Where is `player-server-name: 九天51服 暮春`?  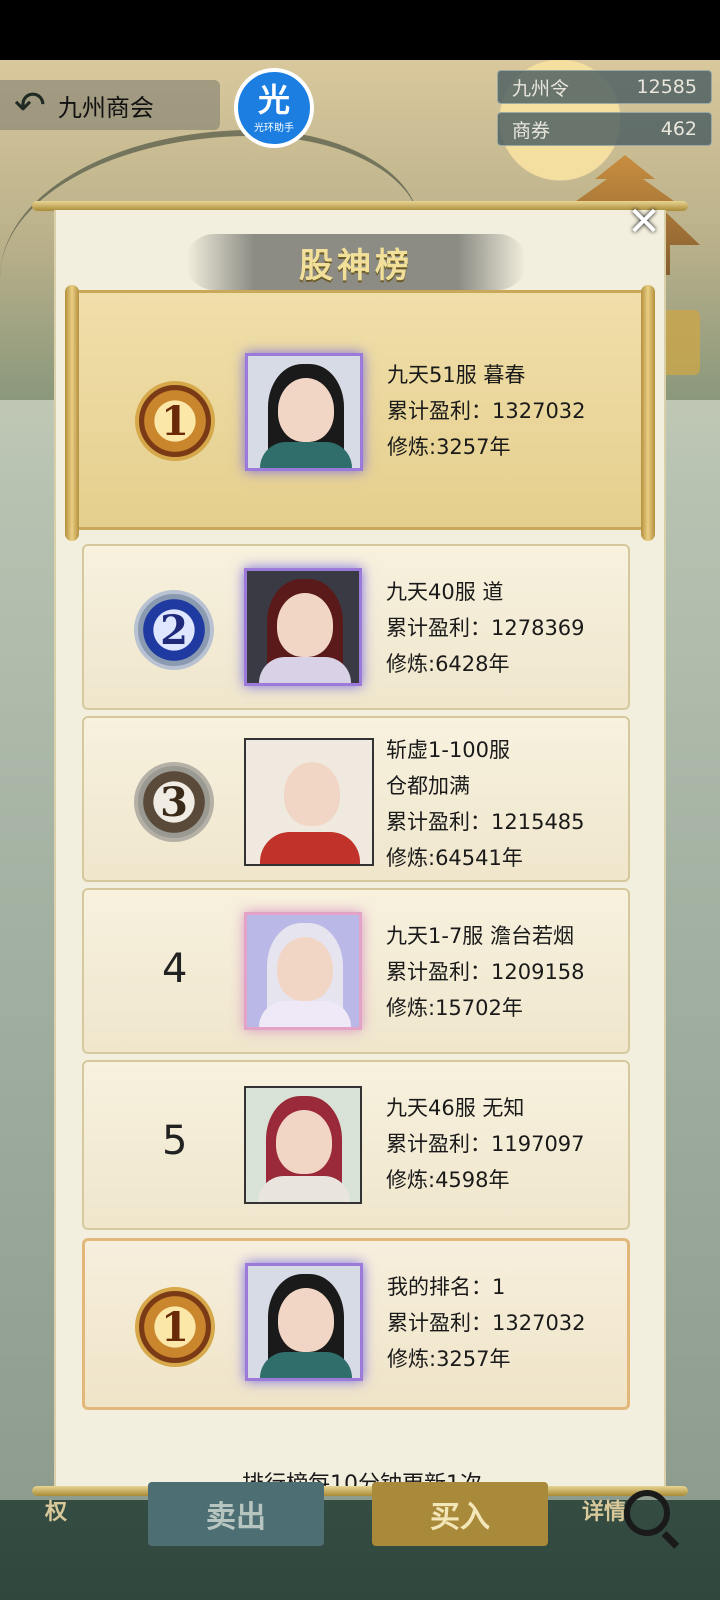
player-server-name: 九天51服 暮春 is located at coordinates (456, 375).